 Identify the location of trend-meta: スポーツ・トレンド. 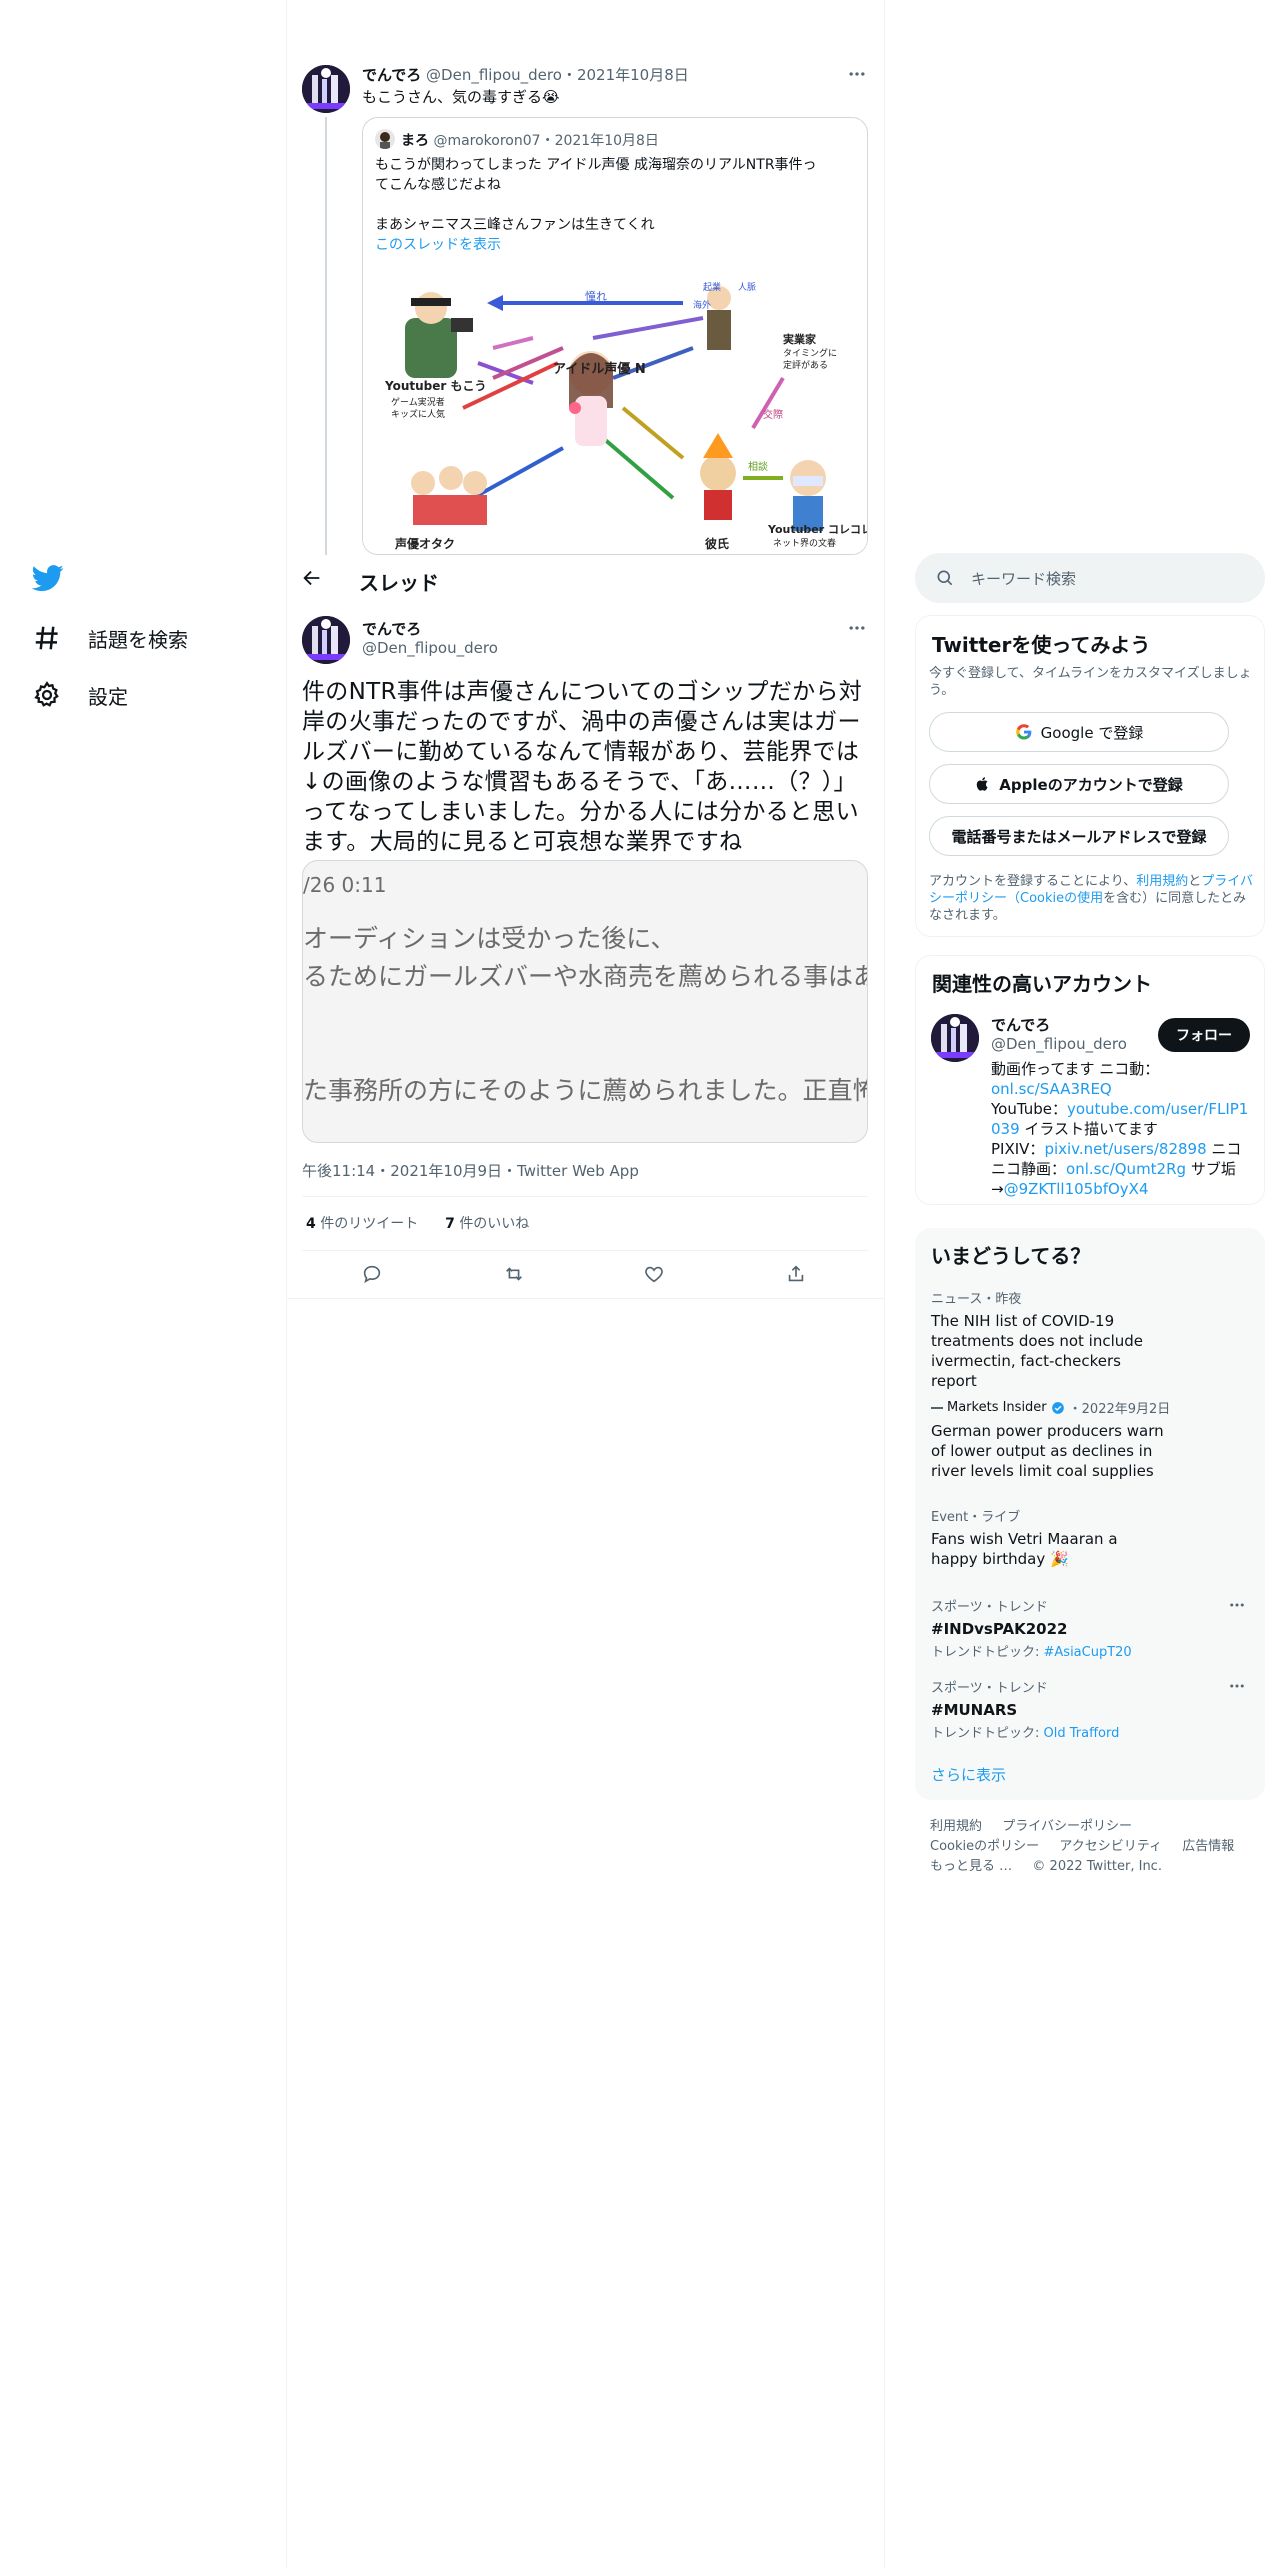
(989, 1688).